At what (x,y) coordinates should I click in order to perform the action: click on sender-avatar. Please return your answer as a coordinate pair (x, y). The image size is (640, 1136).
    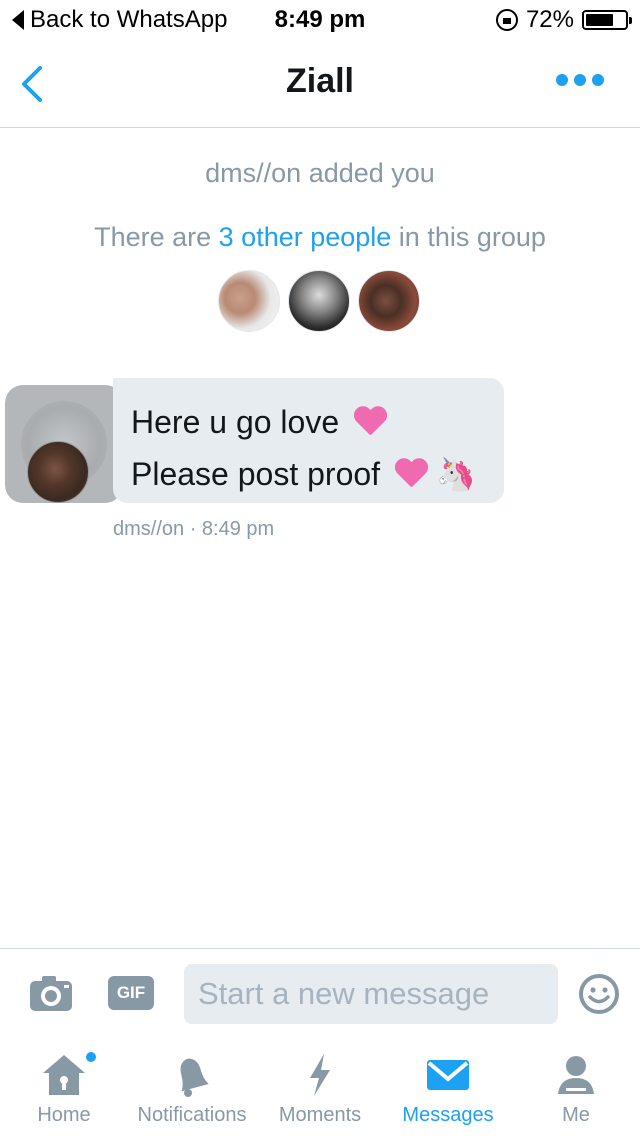
    Looking at the image, I should click on (58, 472).